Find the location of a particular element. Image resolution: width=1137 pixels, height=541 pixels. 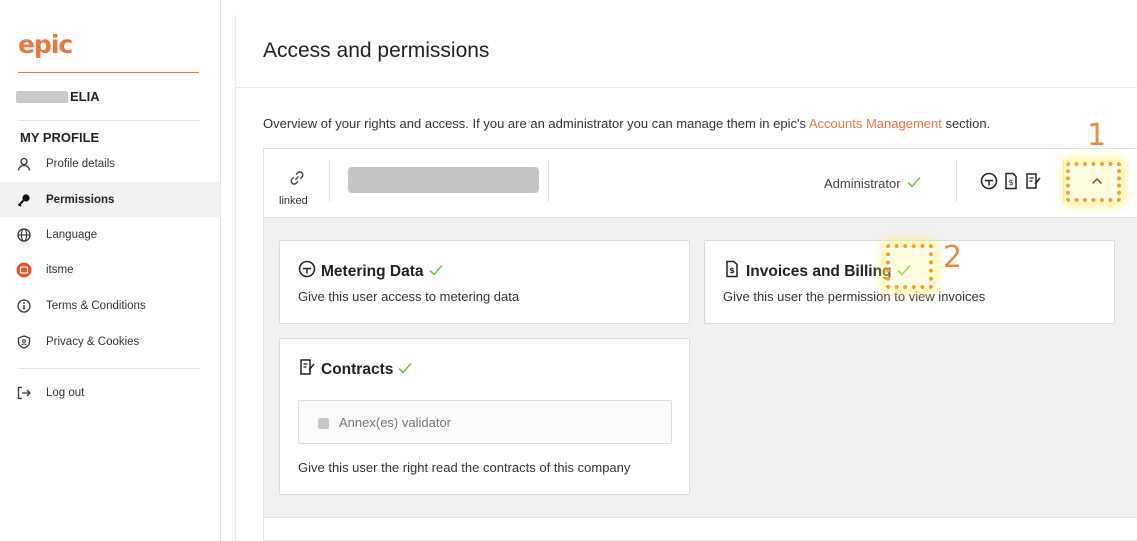

sidebar-item-itsme: itsme is located at coordinates (110, 269).